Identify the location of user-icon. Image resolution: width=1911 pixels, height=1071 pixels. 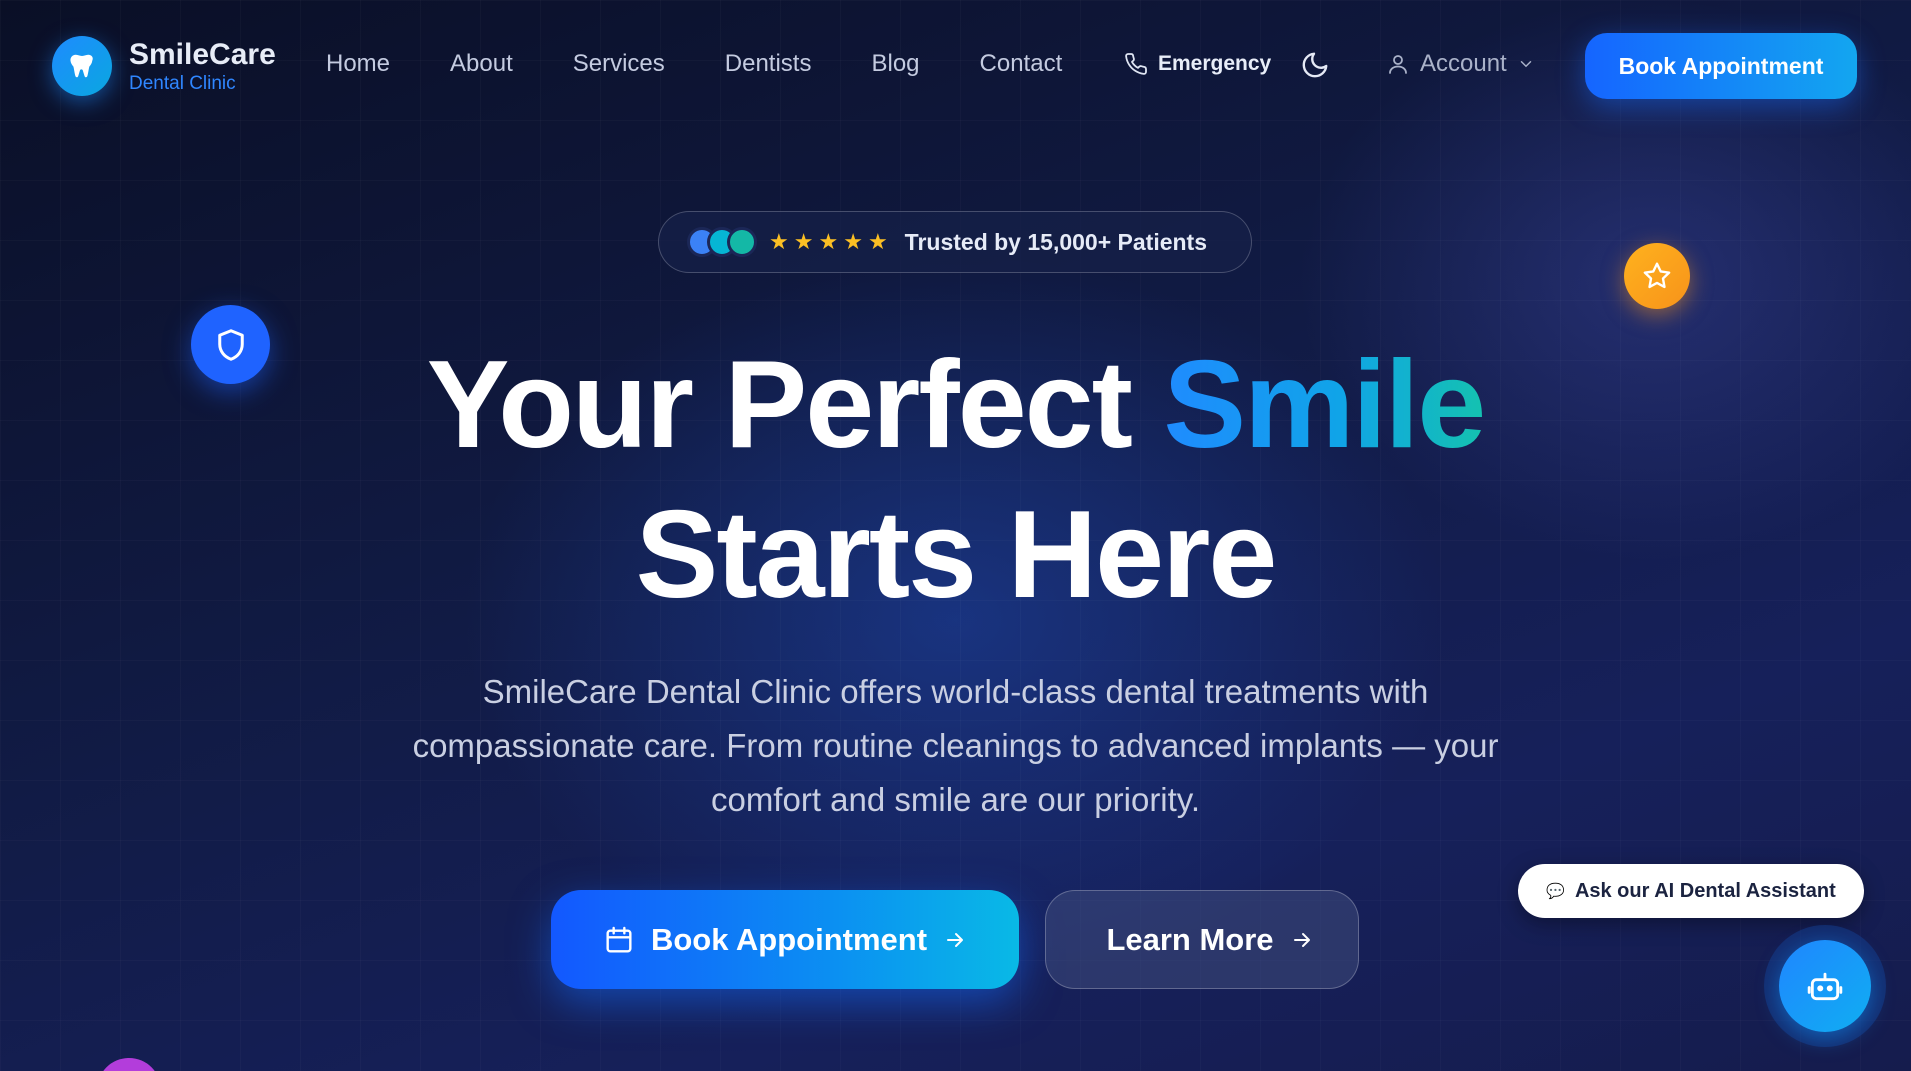
(1398, 64).